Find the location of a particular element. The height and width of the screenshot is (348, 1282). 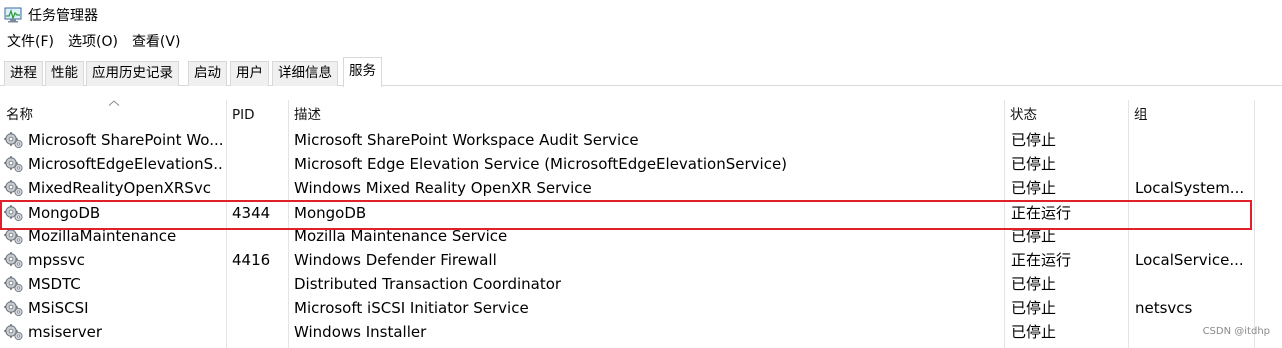

tab-details: 详细信息 is located at coordinates (305, 73).